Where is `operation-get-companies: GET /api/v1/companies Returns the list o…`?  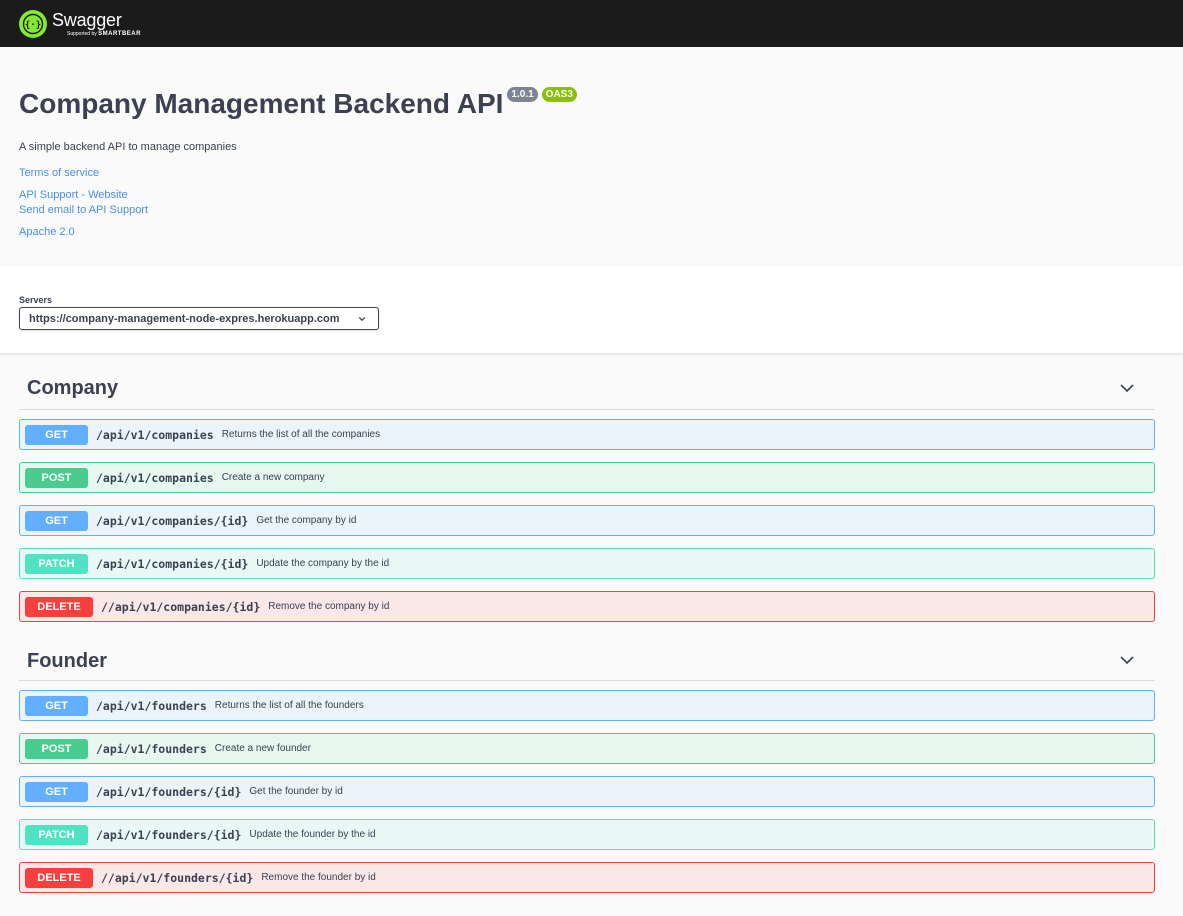 operation-get-companies: GET /api/v1/companies Returns the list o… is located at coordinates (587, 434).